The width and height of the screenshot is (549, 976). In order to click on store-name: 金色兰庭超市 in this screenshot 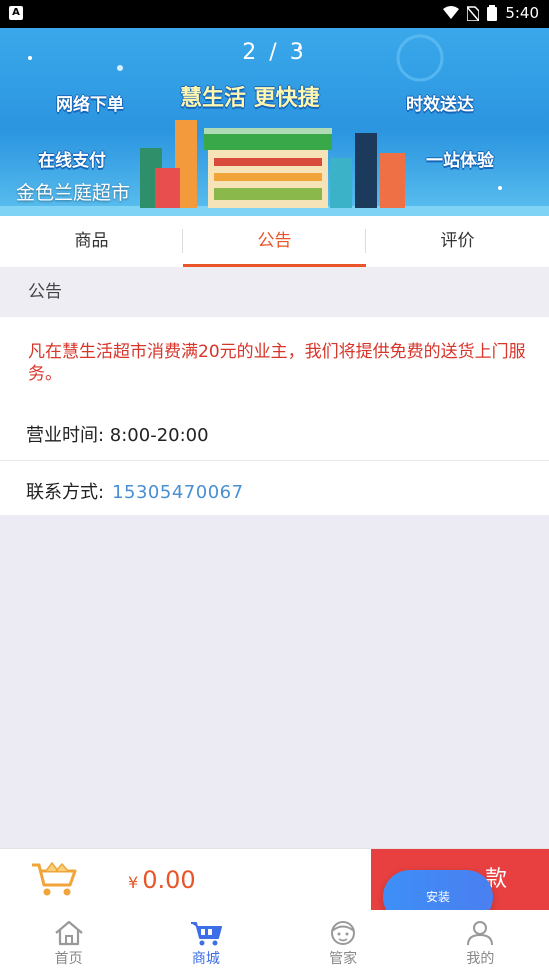, I will do `click(73, 193)`.